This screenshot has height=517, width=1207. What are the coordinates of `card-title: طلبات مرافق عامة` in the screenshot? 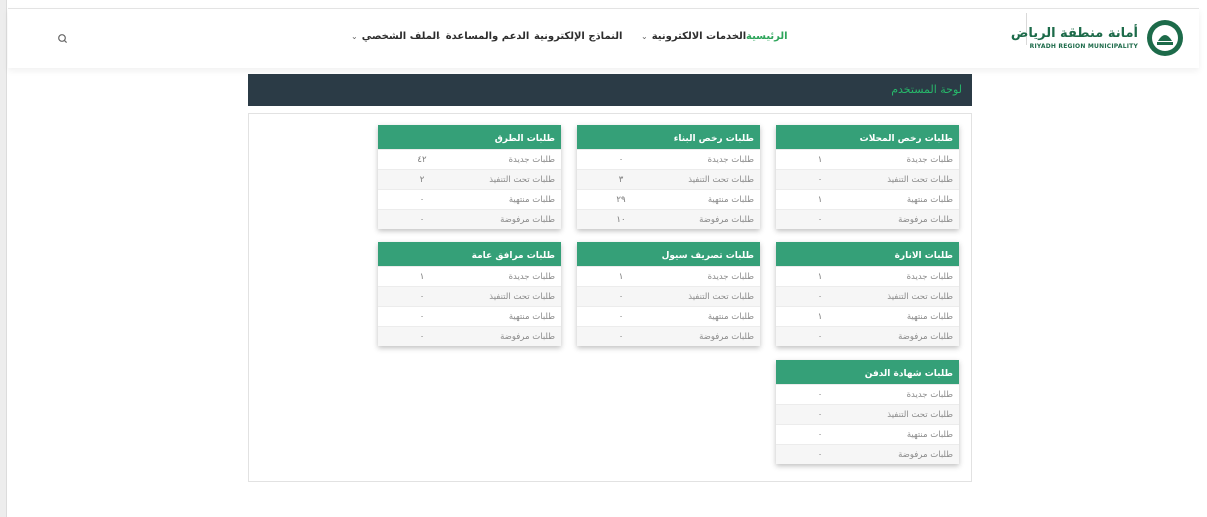 It's located at (469, 254).